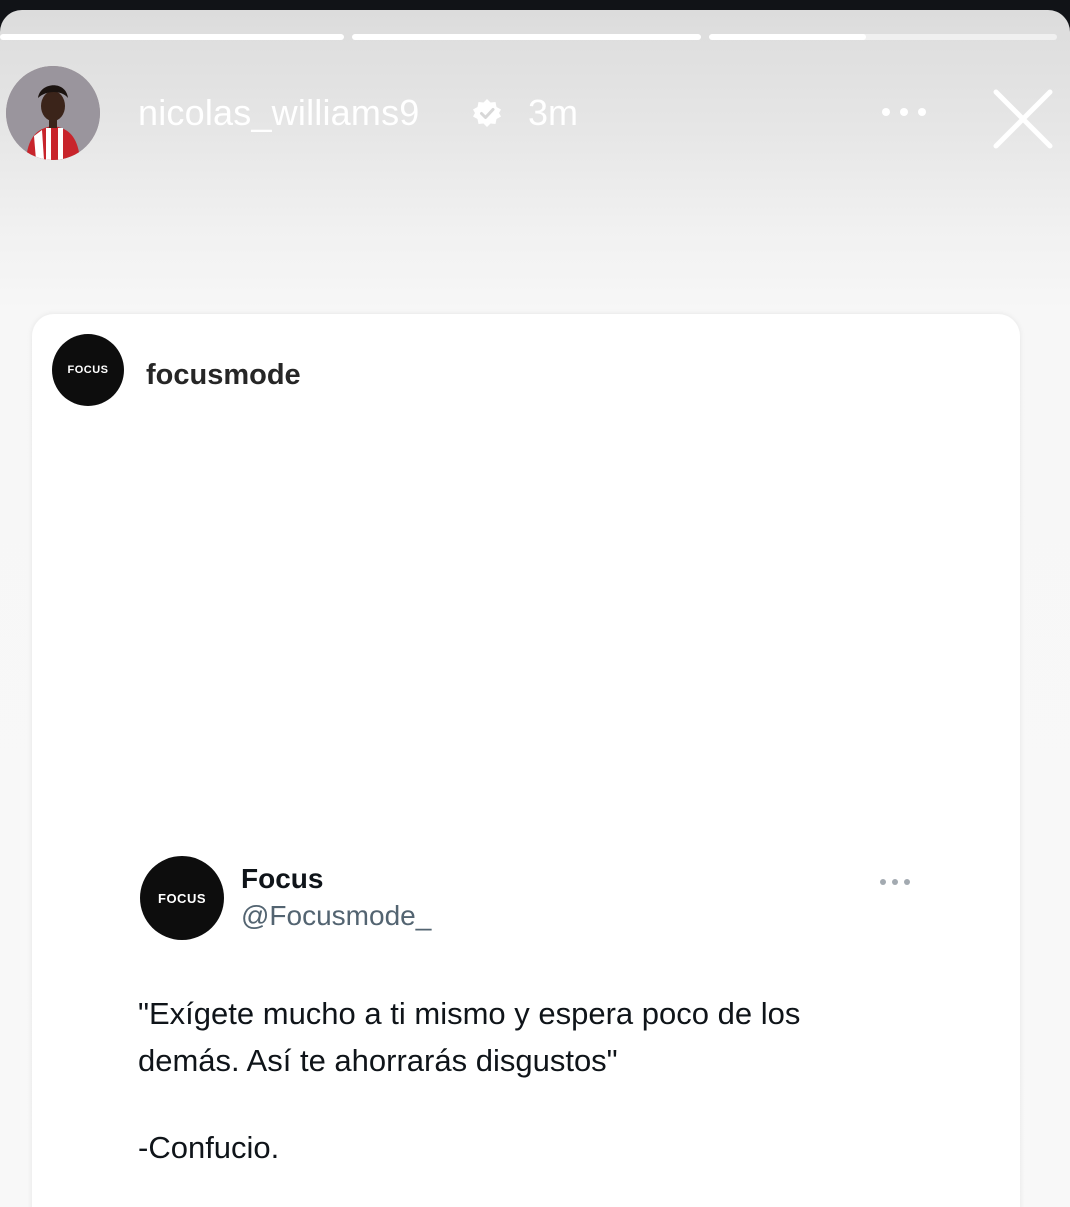 The height and width of the screenshot is (1207, 1070). I want to click on tweet-author-name: Focus, so click(282, 878).